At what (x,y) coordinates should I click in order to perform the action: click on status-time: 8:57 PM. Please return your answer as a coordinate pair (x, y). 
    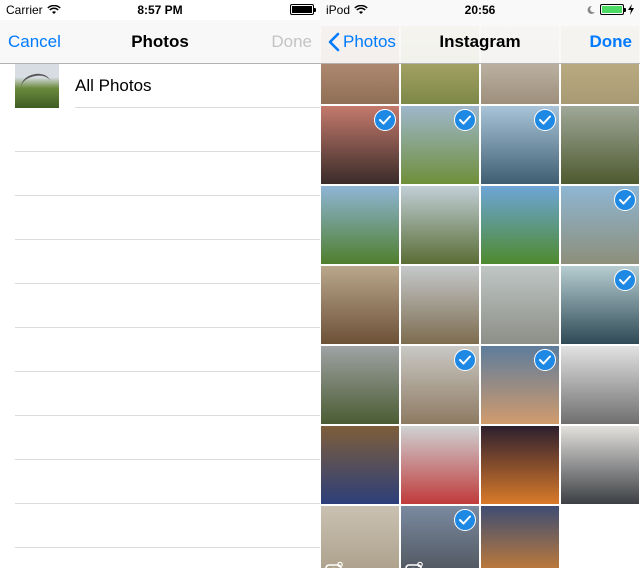
    Looking at the image, I should click on (160, 10).